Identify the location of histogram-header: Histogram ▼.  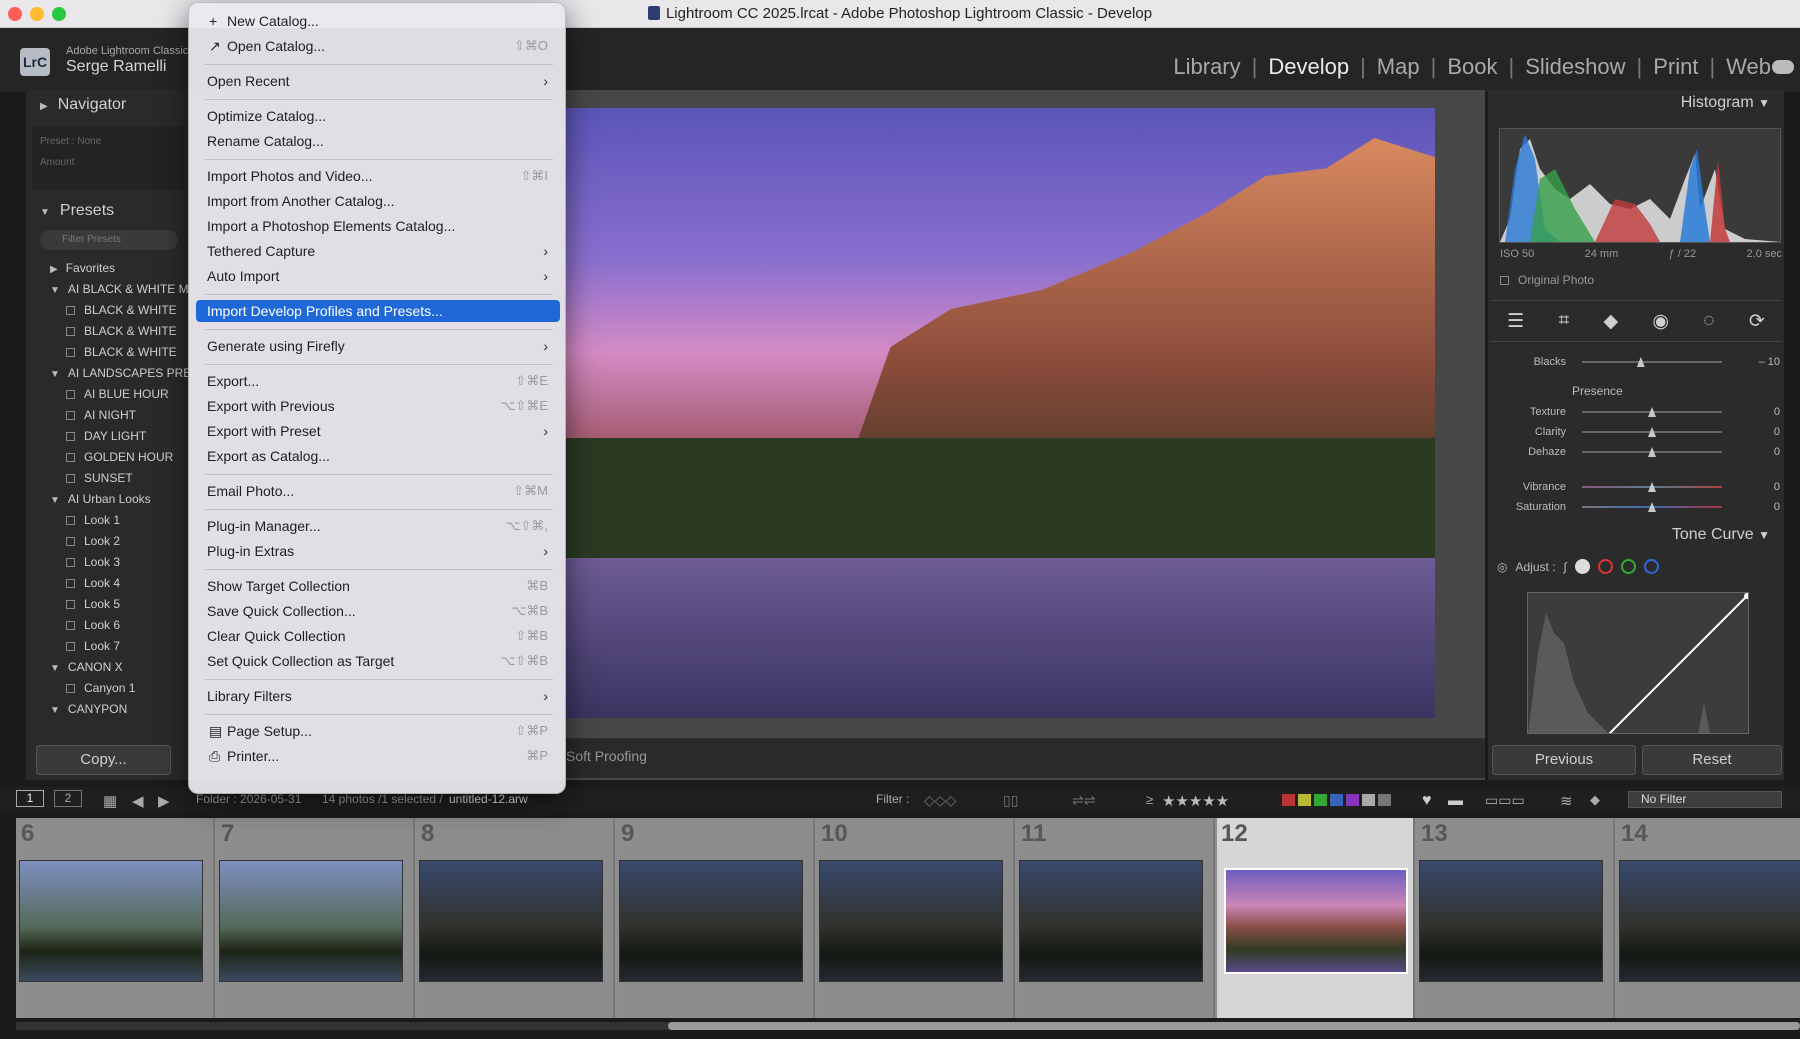
(1636, 107).